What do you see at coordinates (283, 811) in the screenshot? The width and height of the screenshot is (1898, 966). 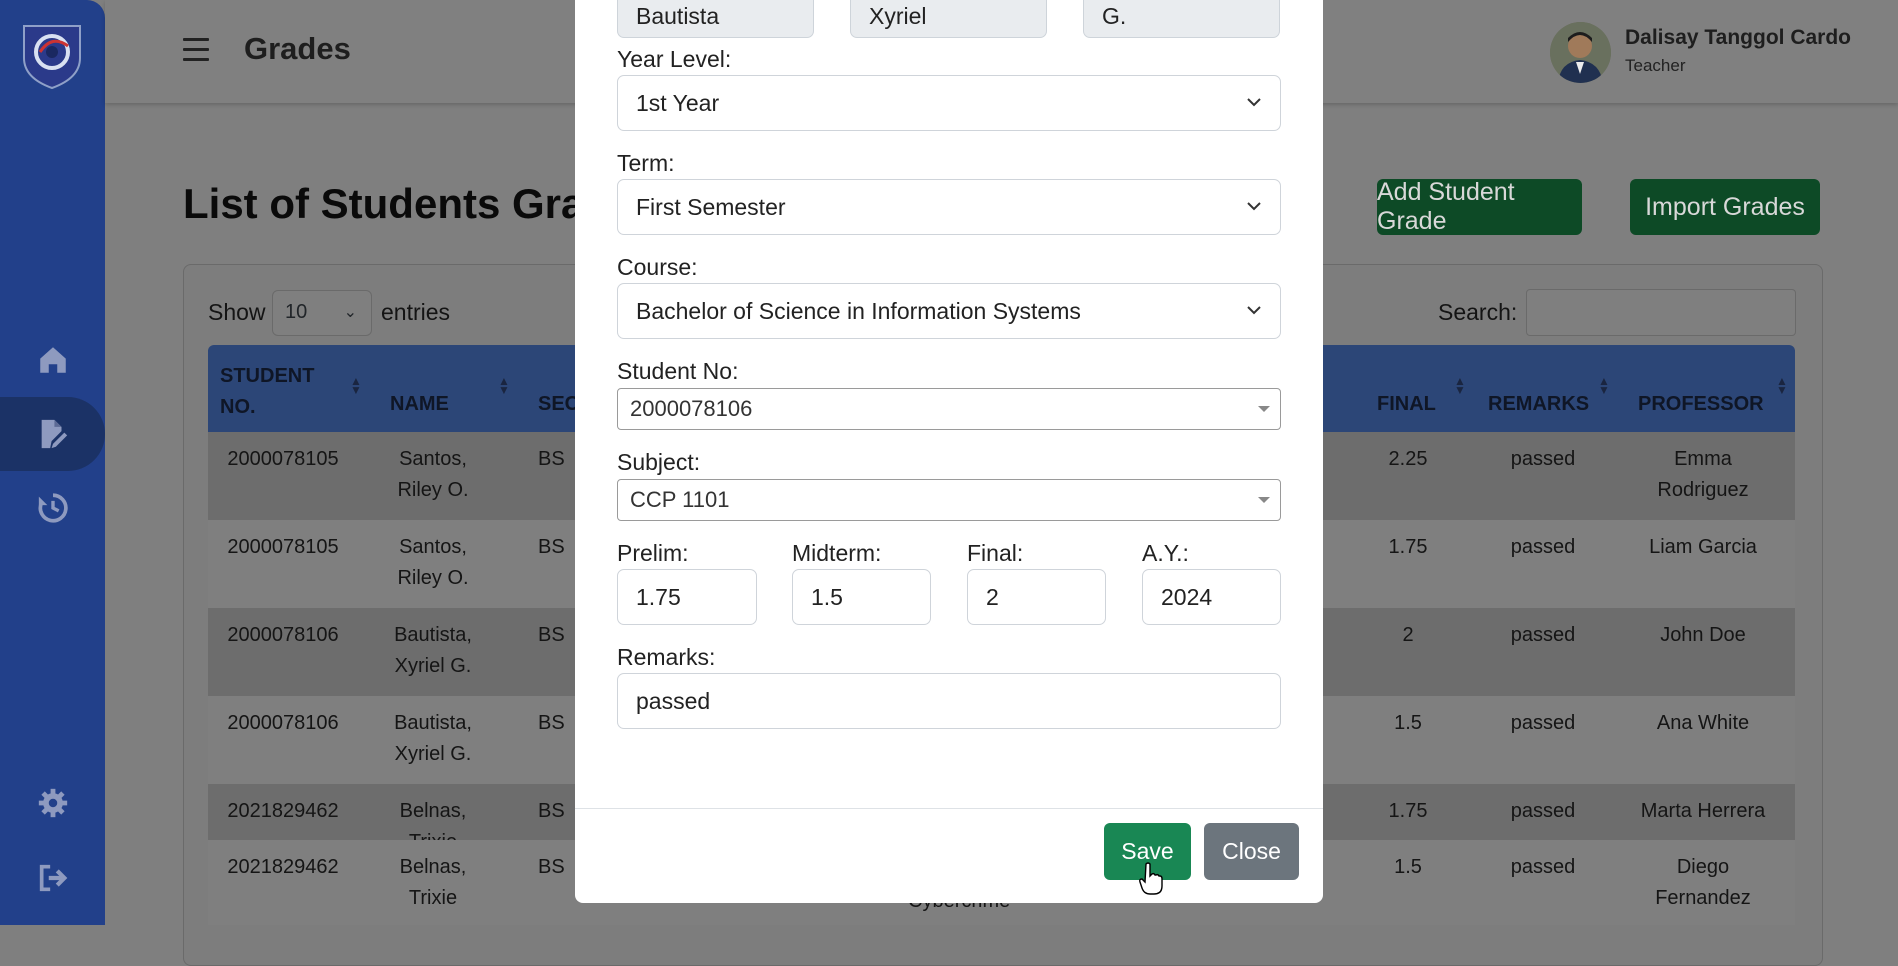 I see `cell-student-no: 2021829462` at bounding box center [283, 811].